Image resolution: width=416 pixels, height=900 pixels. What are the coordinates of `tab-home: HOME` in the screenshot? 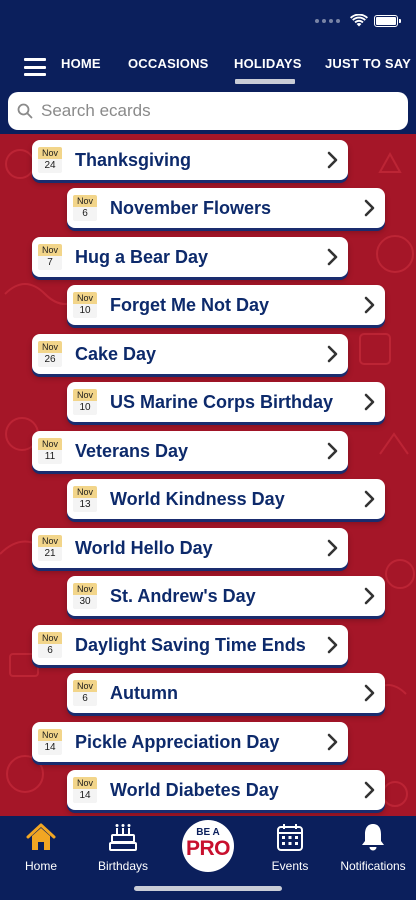 It's located at (81, 63).